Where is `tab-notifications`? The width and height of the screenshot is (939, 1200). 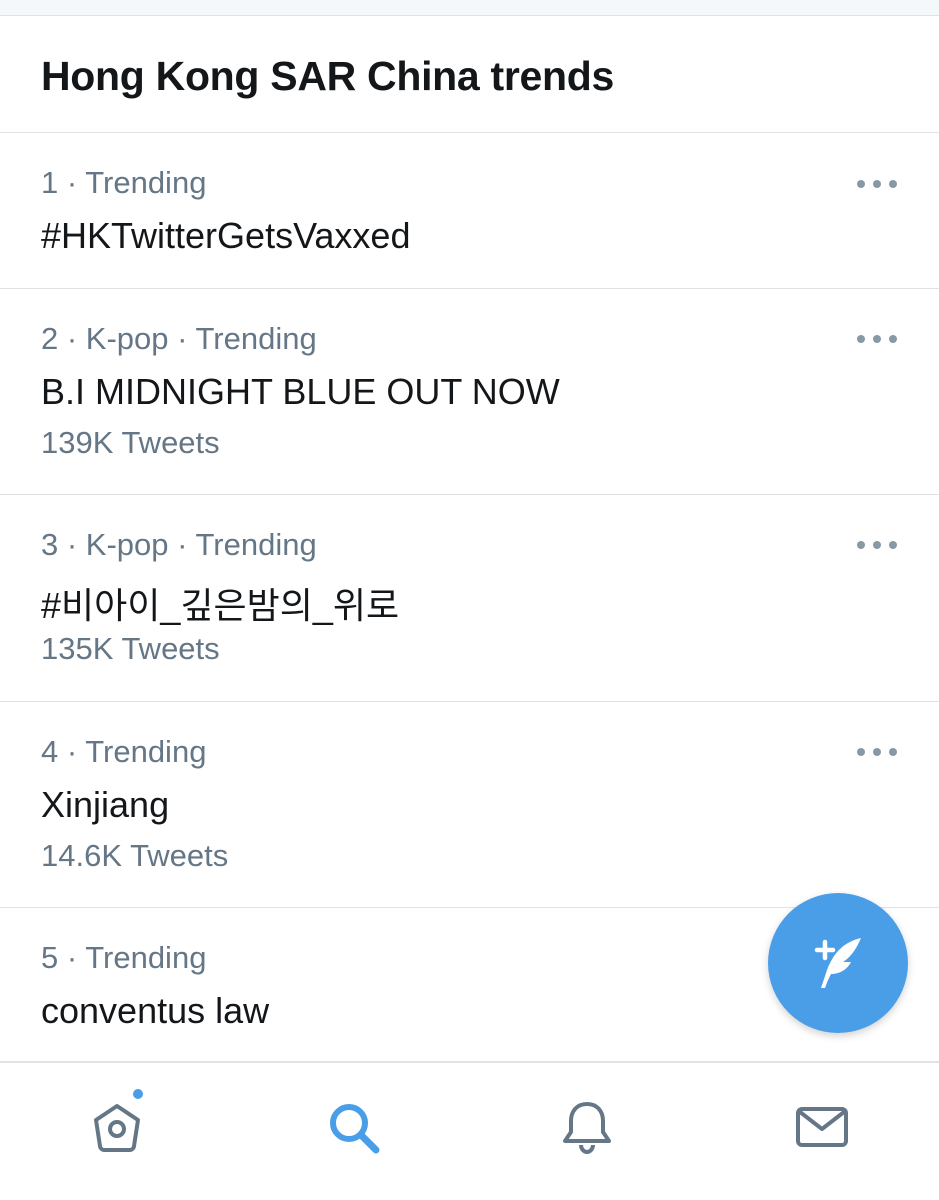
tab-notifications is located at coordinates (587, 1127).